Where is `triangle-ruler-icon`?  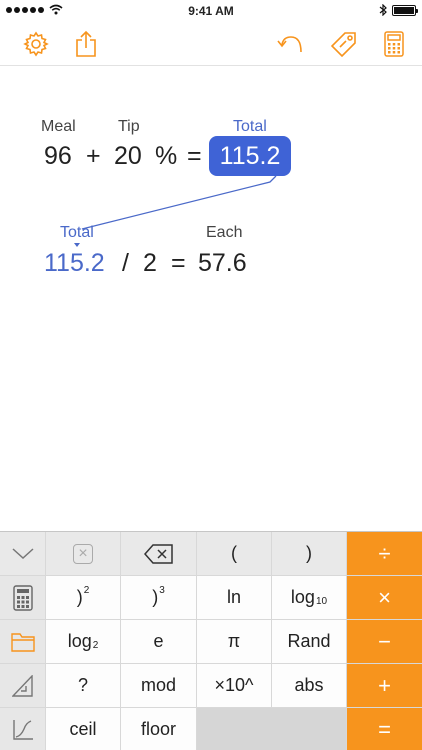 triangle-ruler-icon is located at coordinates (22, 685).